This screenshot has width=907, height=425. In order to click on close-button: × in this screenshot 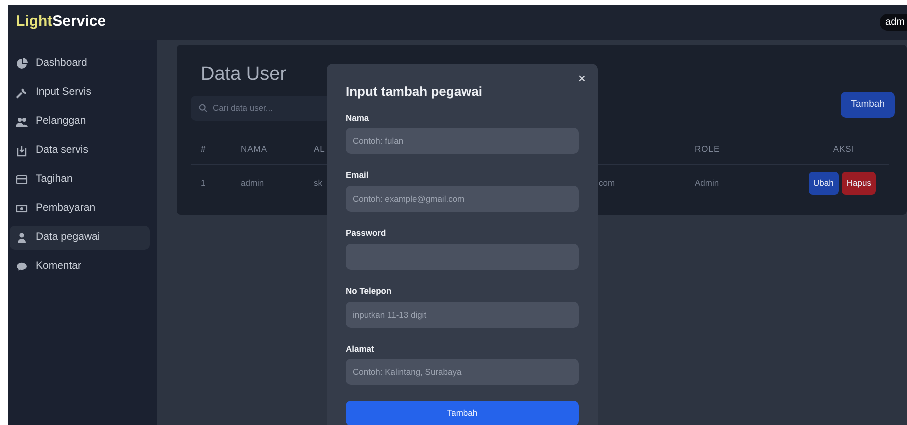, I will do `click(582, 78)`.